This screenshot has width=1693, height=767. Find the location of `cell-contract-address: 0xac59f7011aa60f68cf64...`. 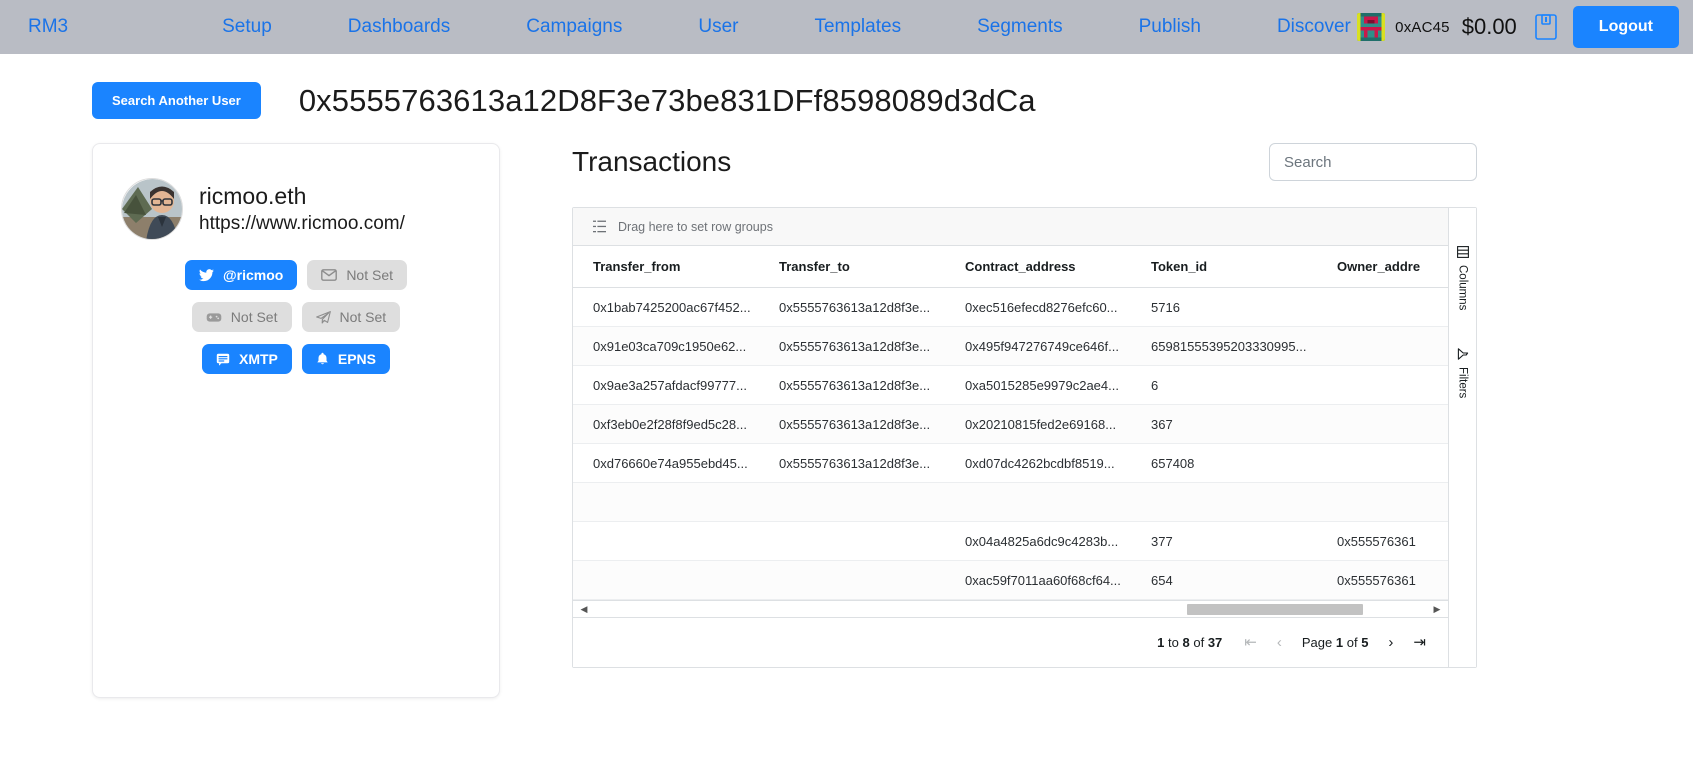

cell-contract-address: 0xac59f7011aa60f68cf64... is located at coordinates (1043, 580).